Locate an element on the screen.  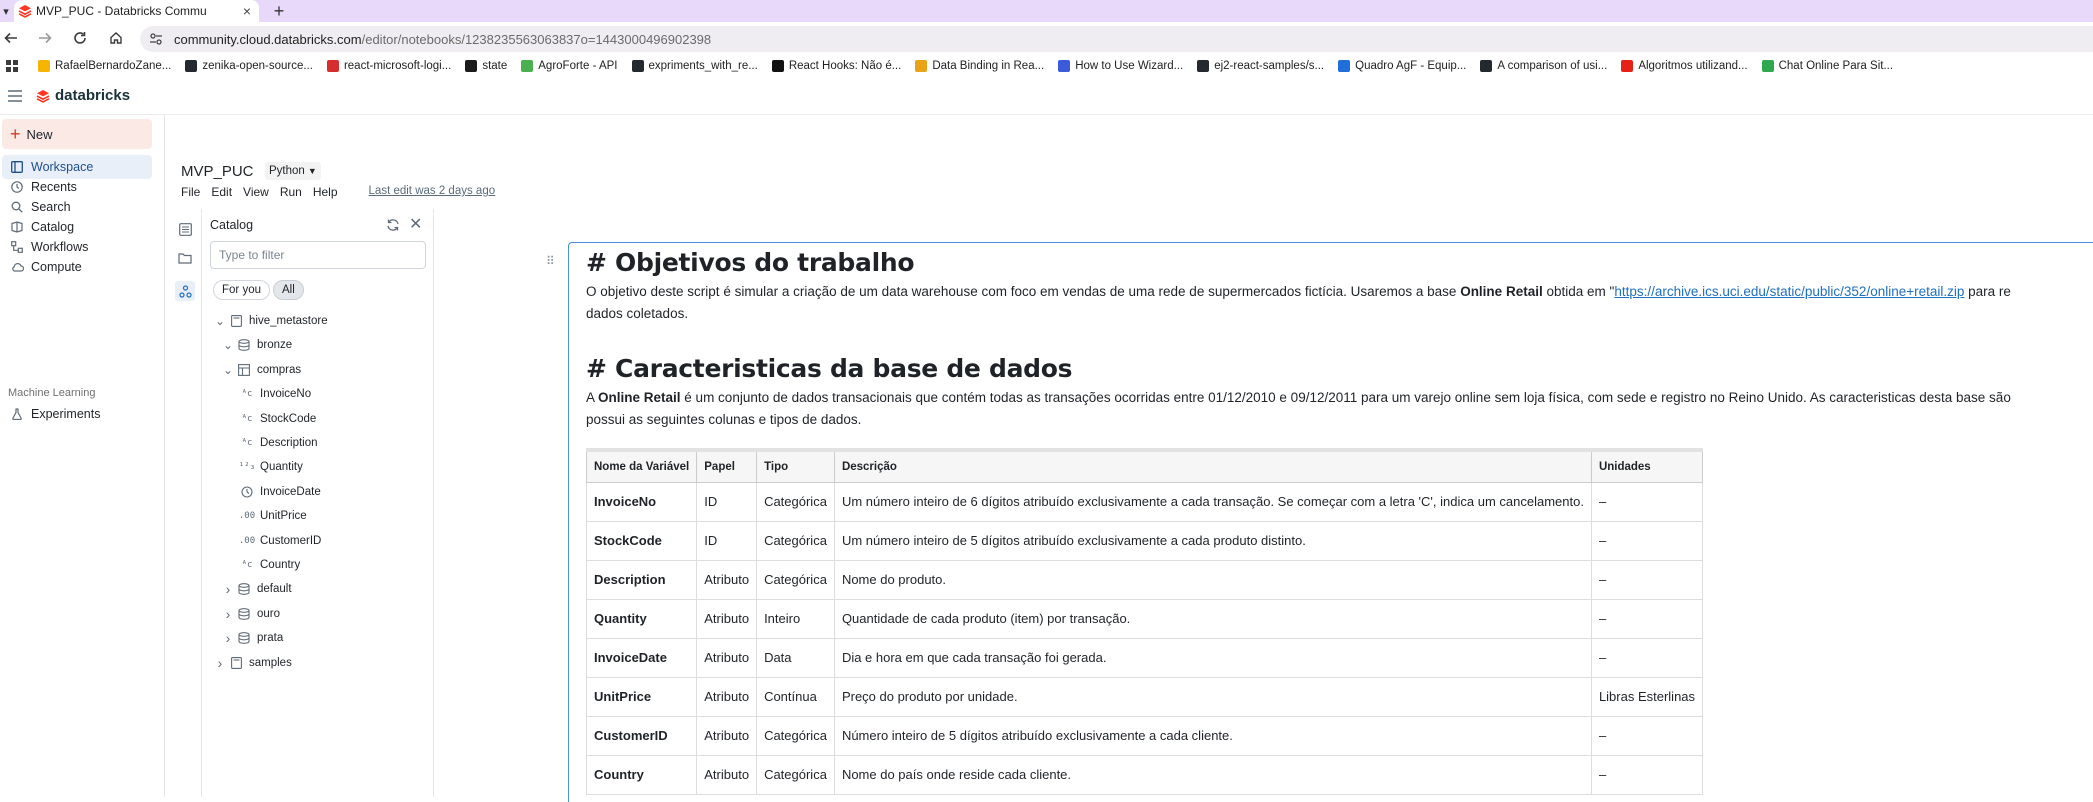
catalog-icon is located at coordinates (17, 227).